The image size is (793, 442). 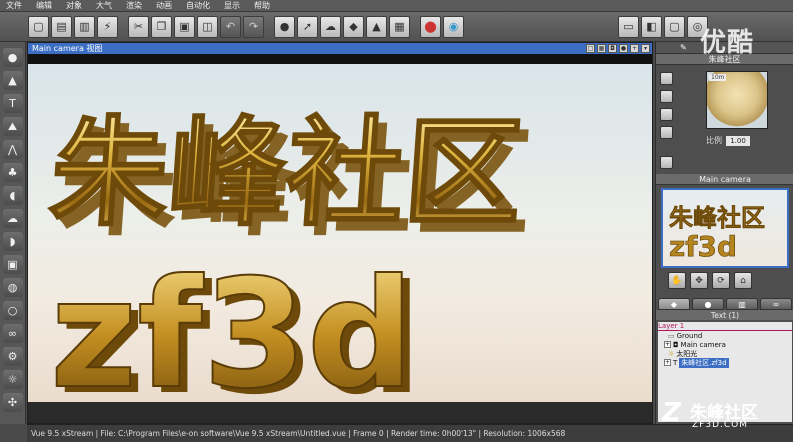 I want to click on save-icon: ▥, so click(x=84, y=26).